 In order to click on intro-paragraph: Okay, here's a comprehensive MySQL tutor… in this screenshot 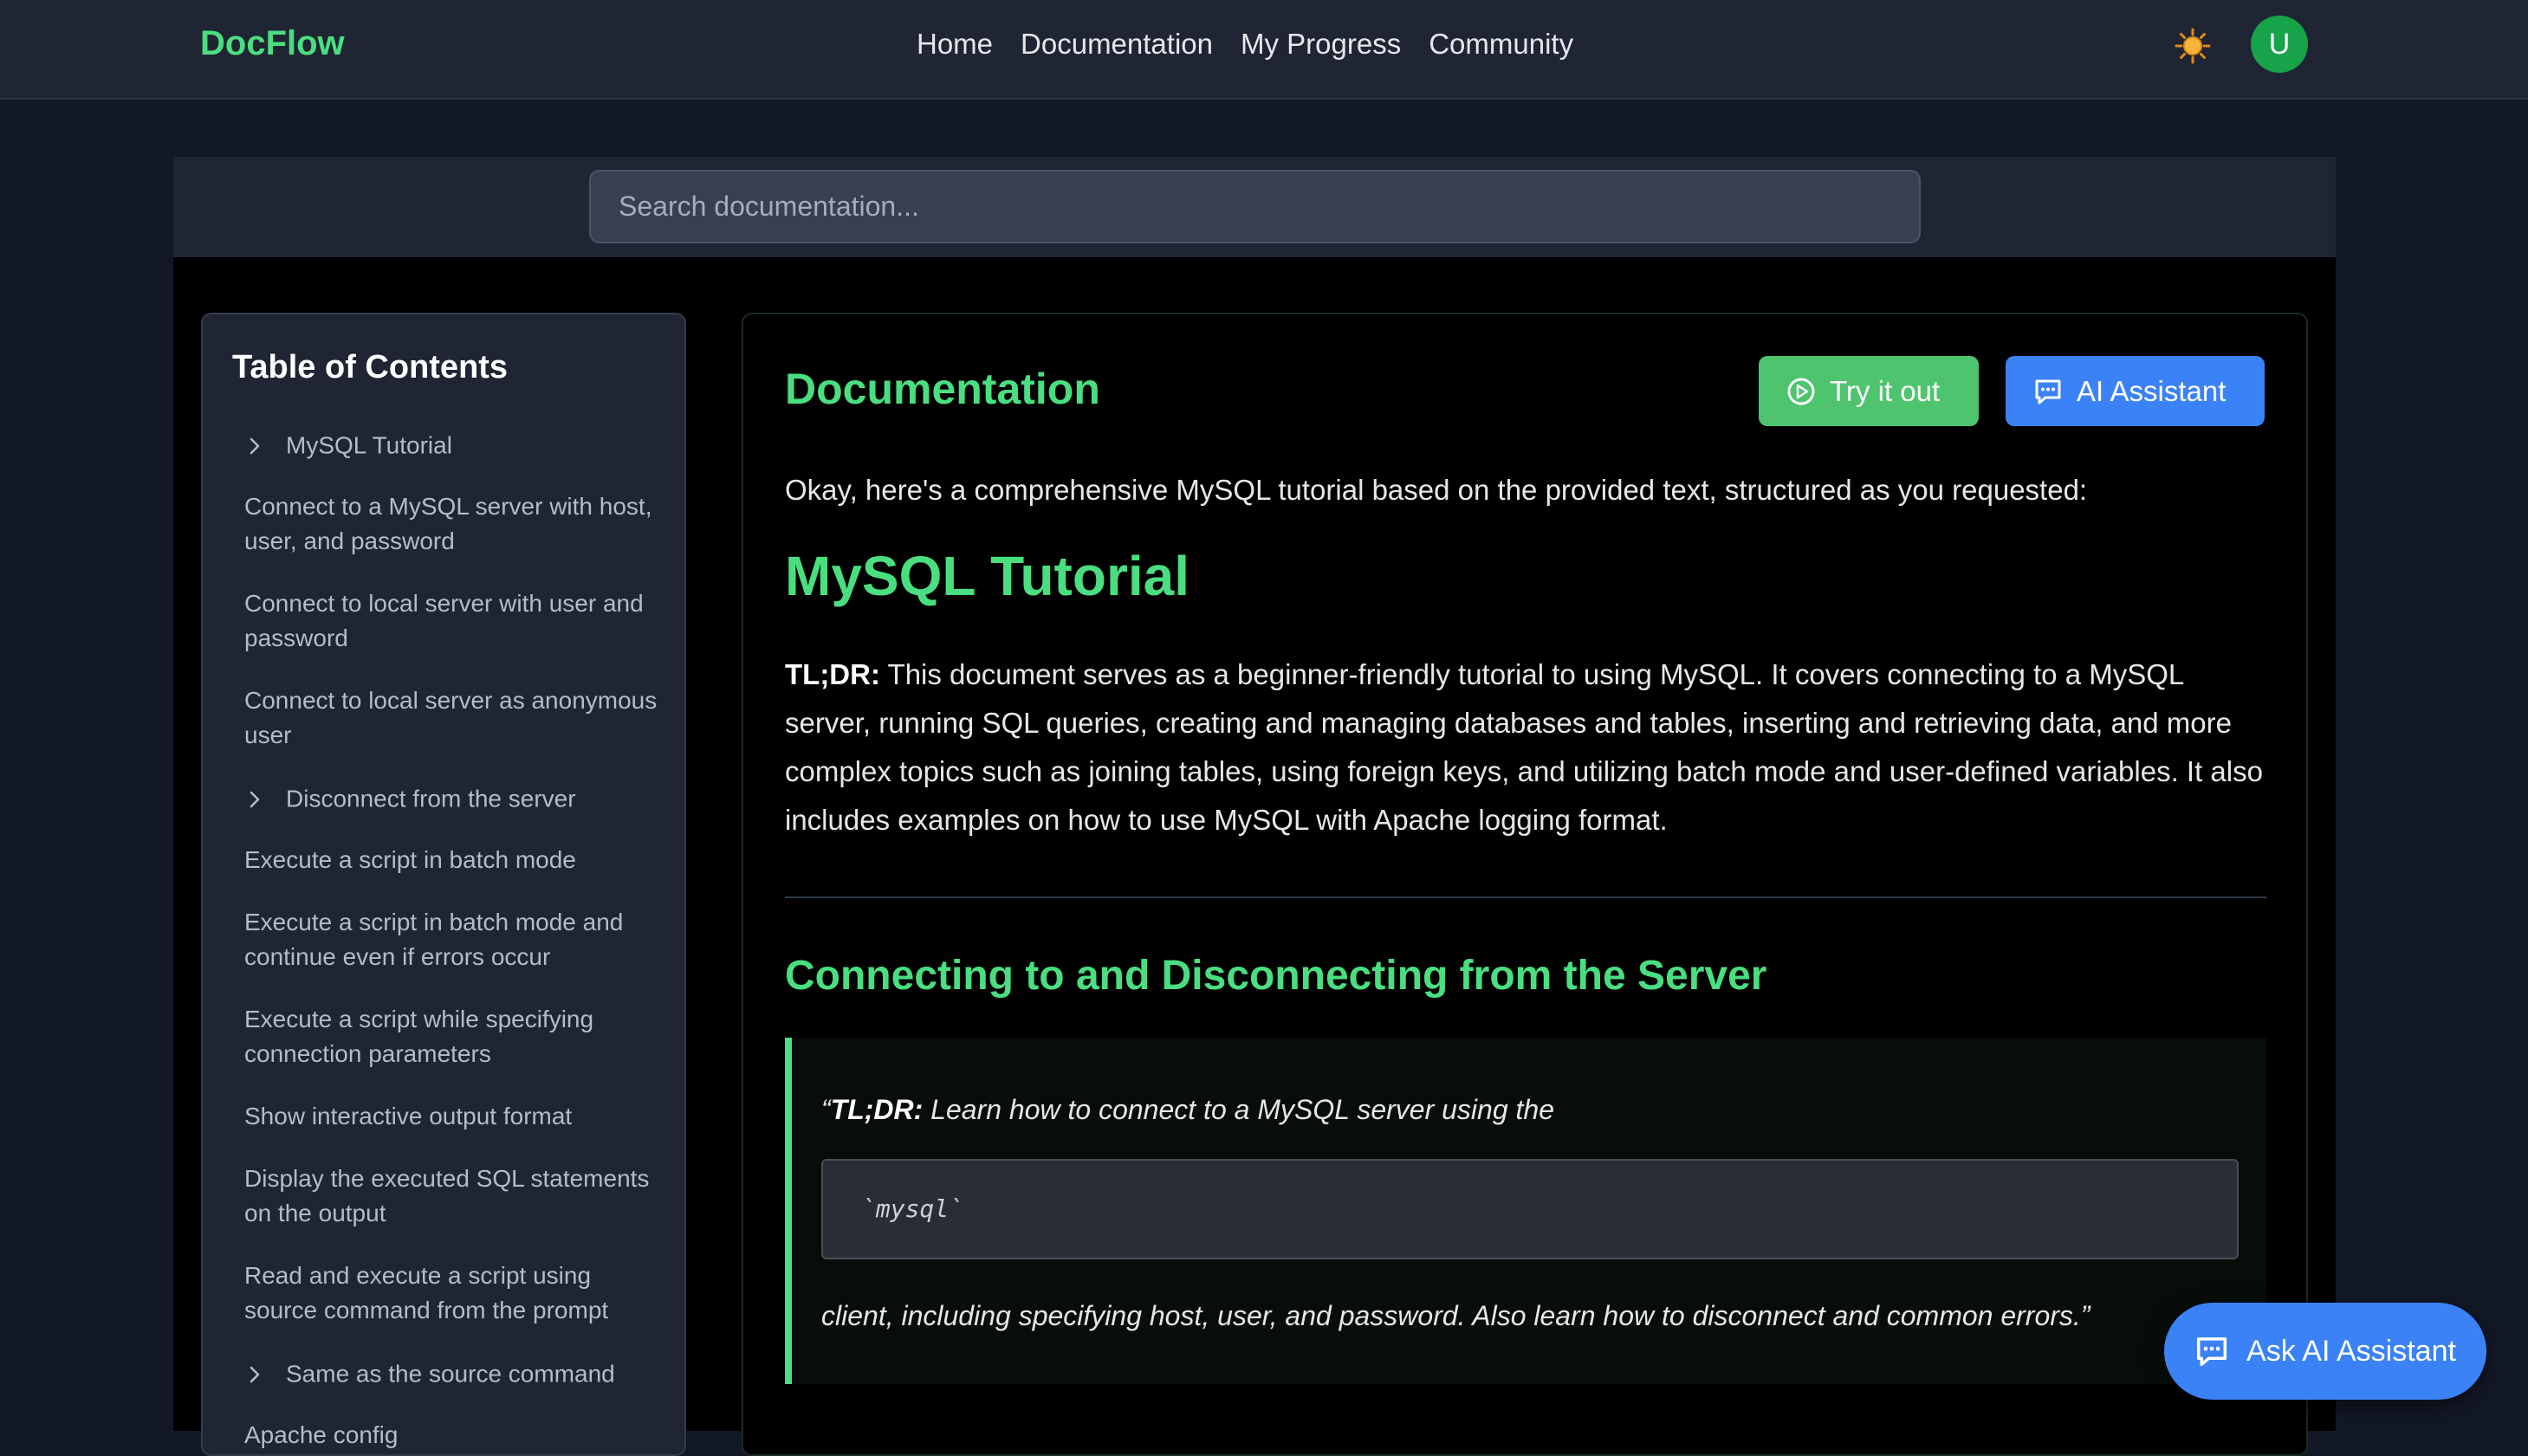, I will do `click(1436, 490)`.